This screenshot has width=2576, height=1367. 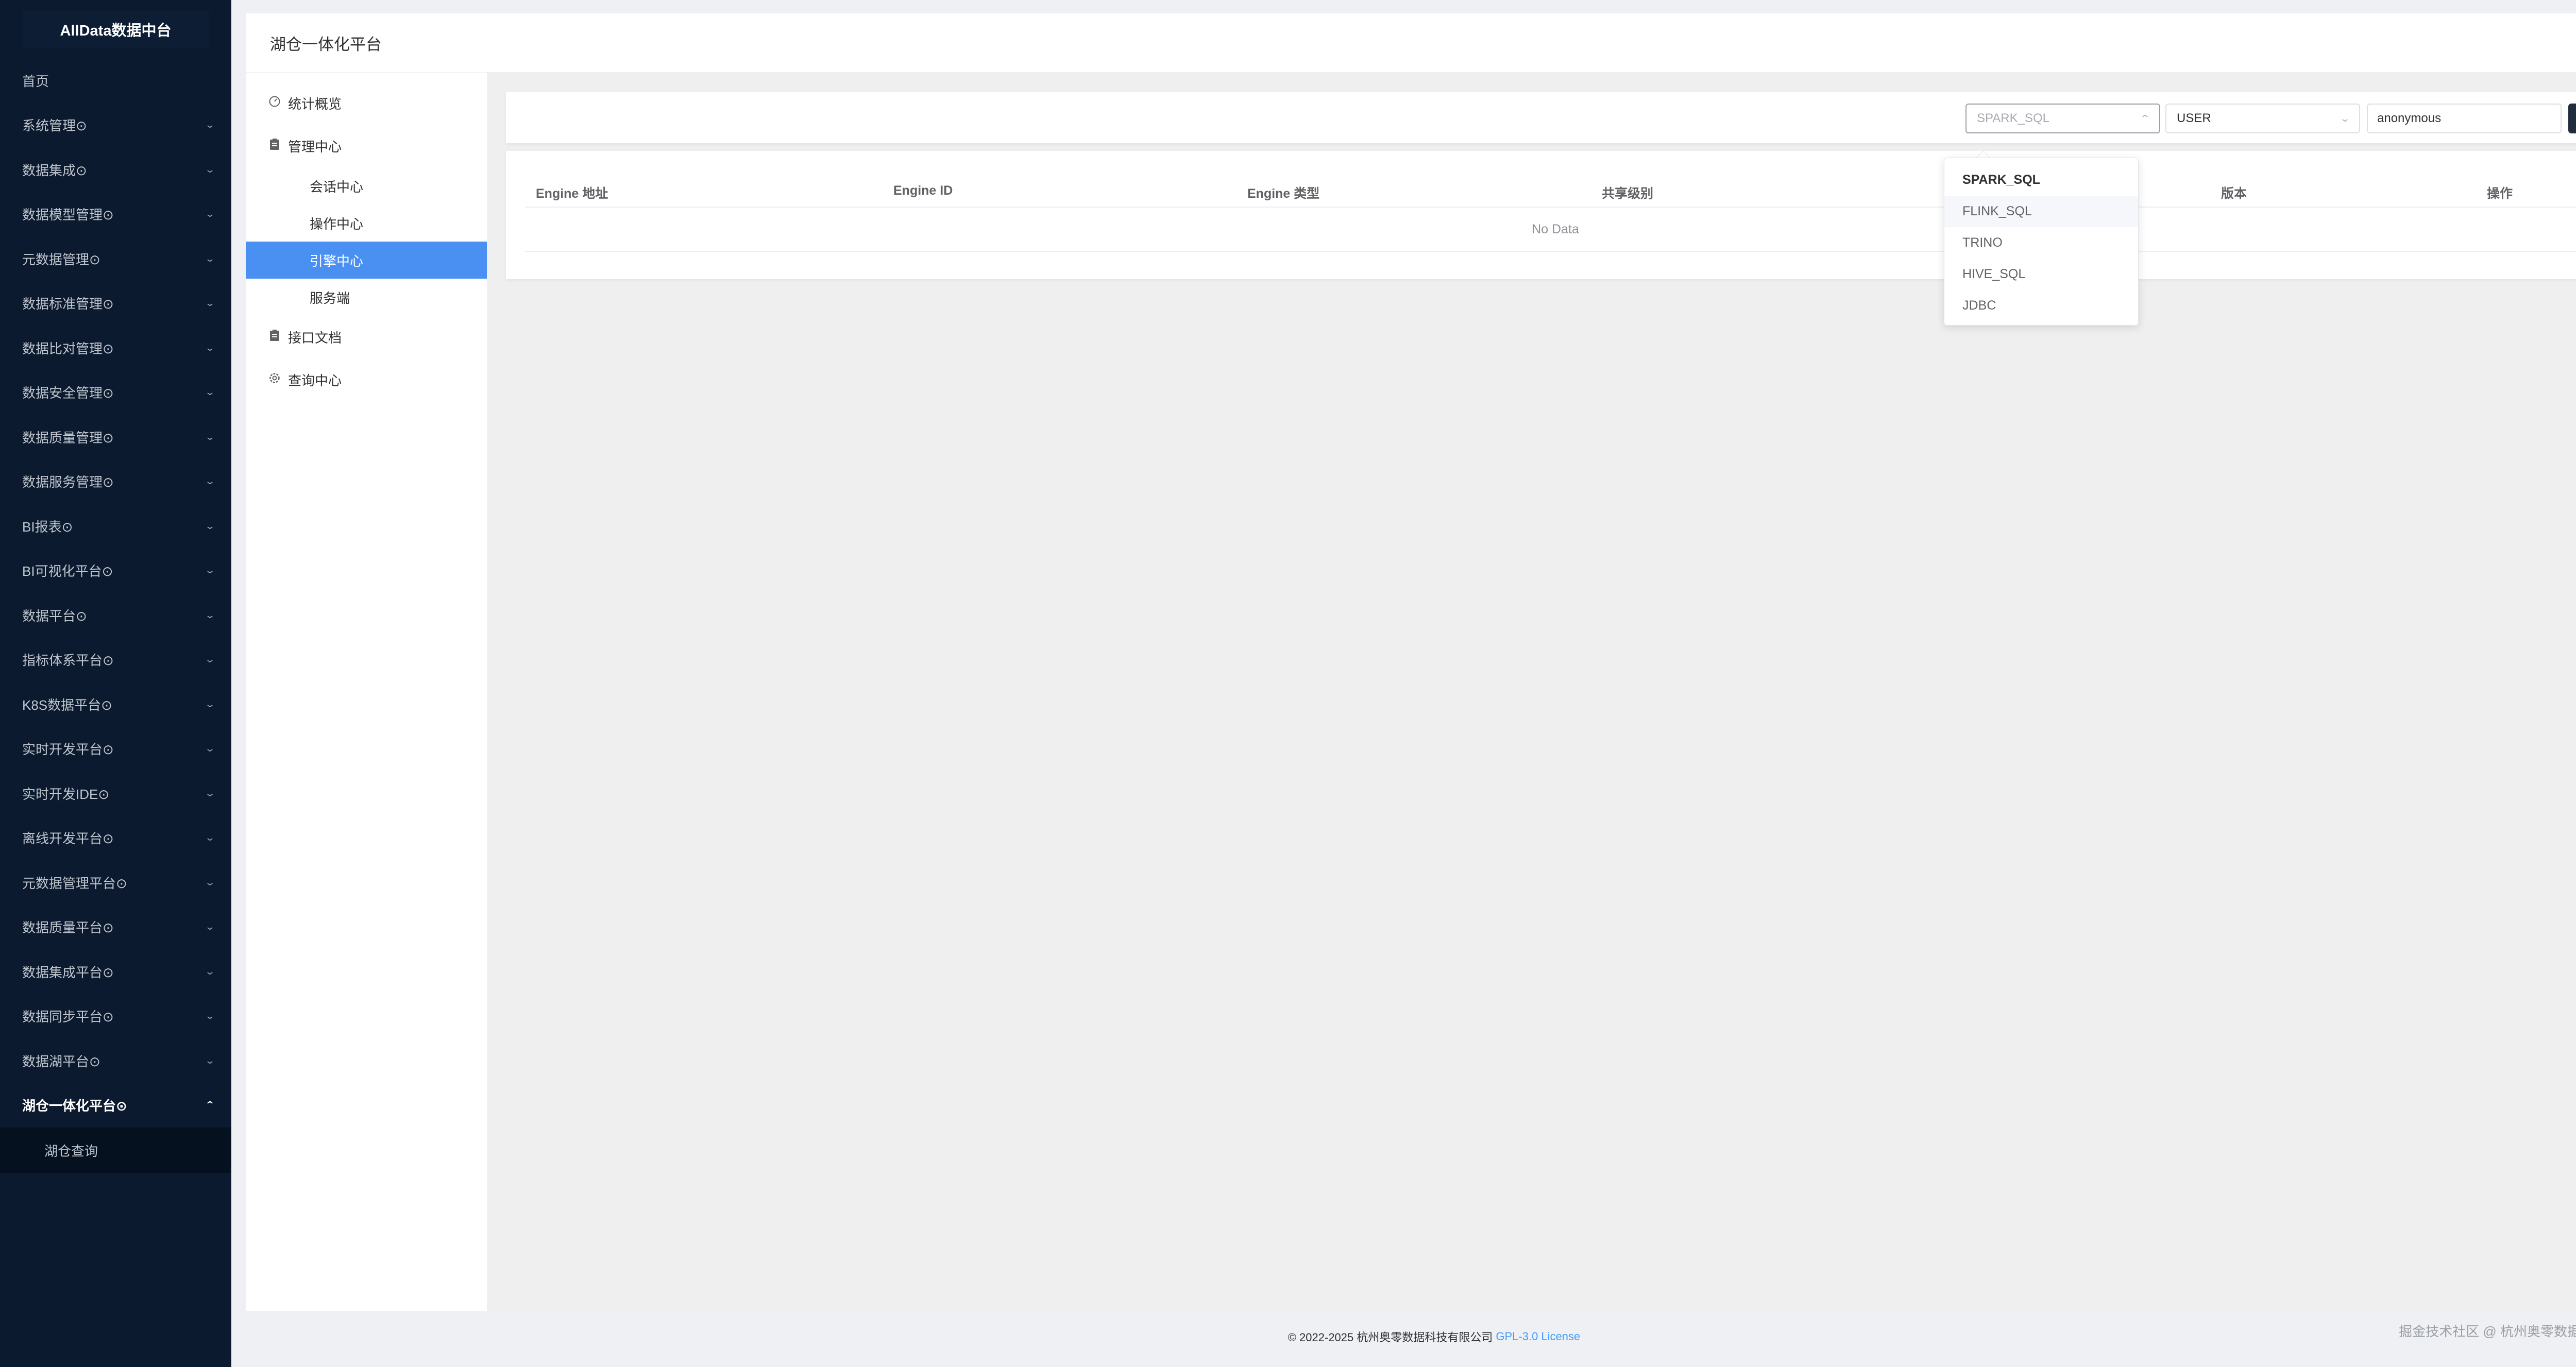 What do you see at coordinates (2041, 212) in the screenshot?
I see `dropdown-option-flink-sql: FLINK_SQL` at bounding box center [2041, 212].